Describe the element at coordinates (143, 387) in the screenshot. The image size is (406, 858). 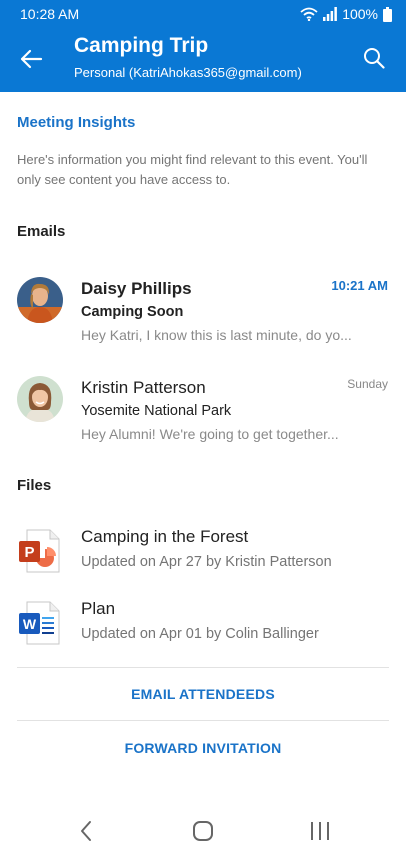
I see `email-sender: Kristin Patterson` at that location.